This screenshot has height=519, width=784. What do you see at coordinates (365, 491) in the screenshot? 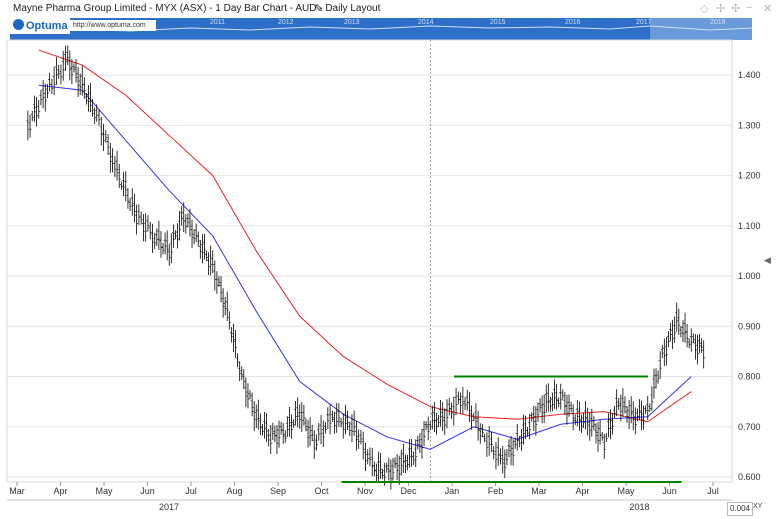
I see `x-tick-label: Nov` at bounding box center [365, 491].